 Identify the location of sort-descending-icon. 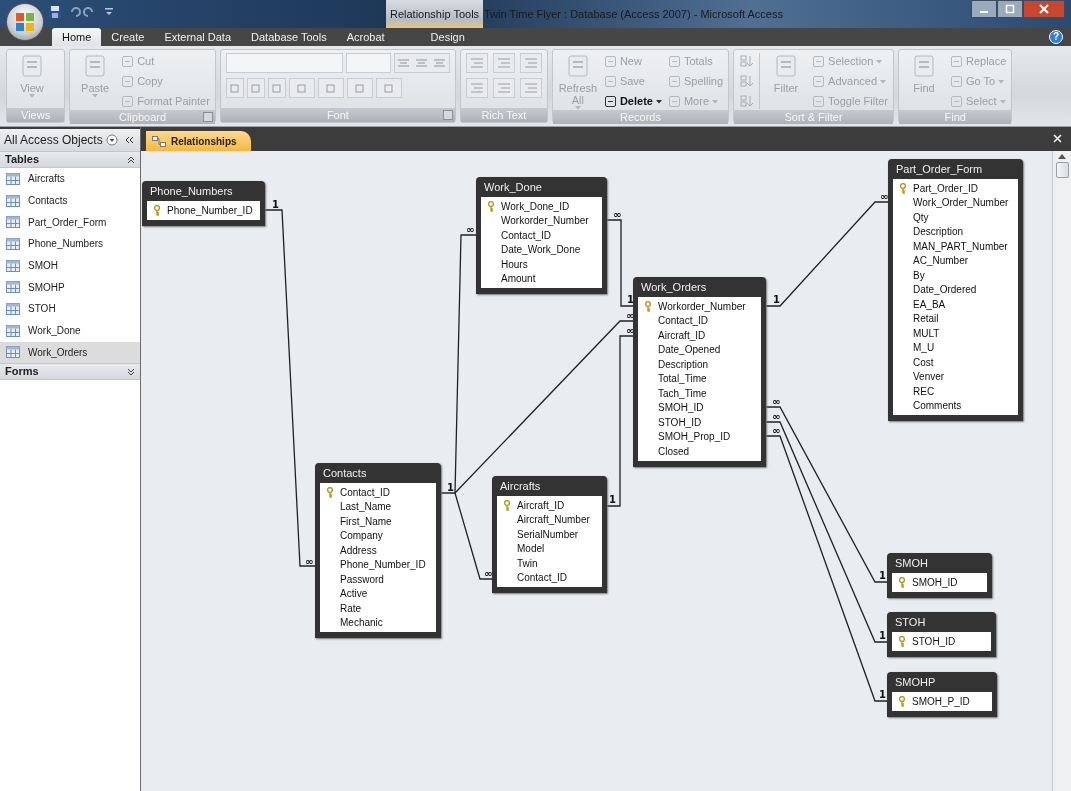
(747, 81).